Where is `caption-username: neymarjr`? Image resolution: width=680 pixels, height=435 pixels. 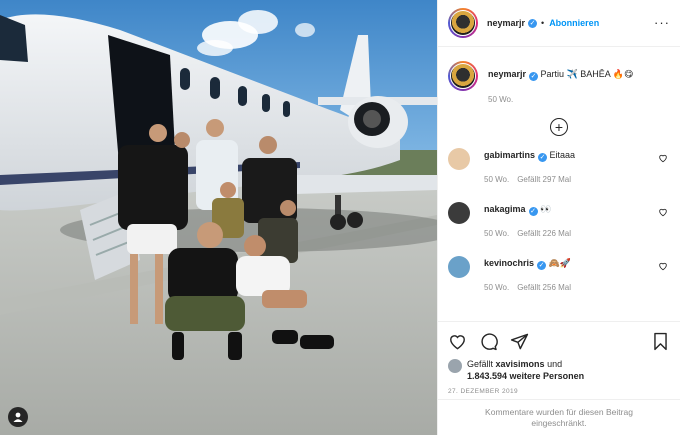
caption-username: neymarjr is located at coordinates (507, 74).